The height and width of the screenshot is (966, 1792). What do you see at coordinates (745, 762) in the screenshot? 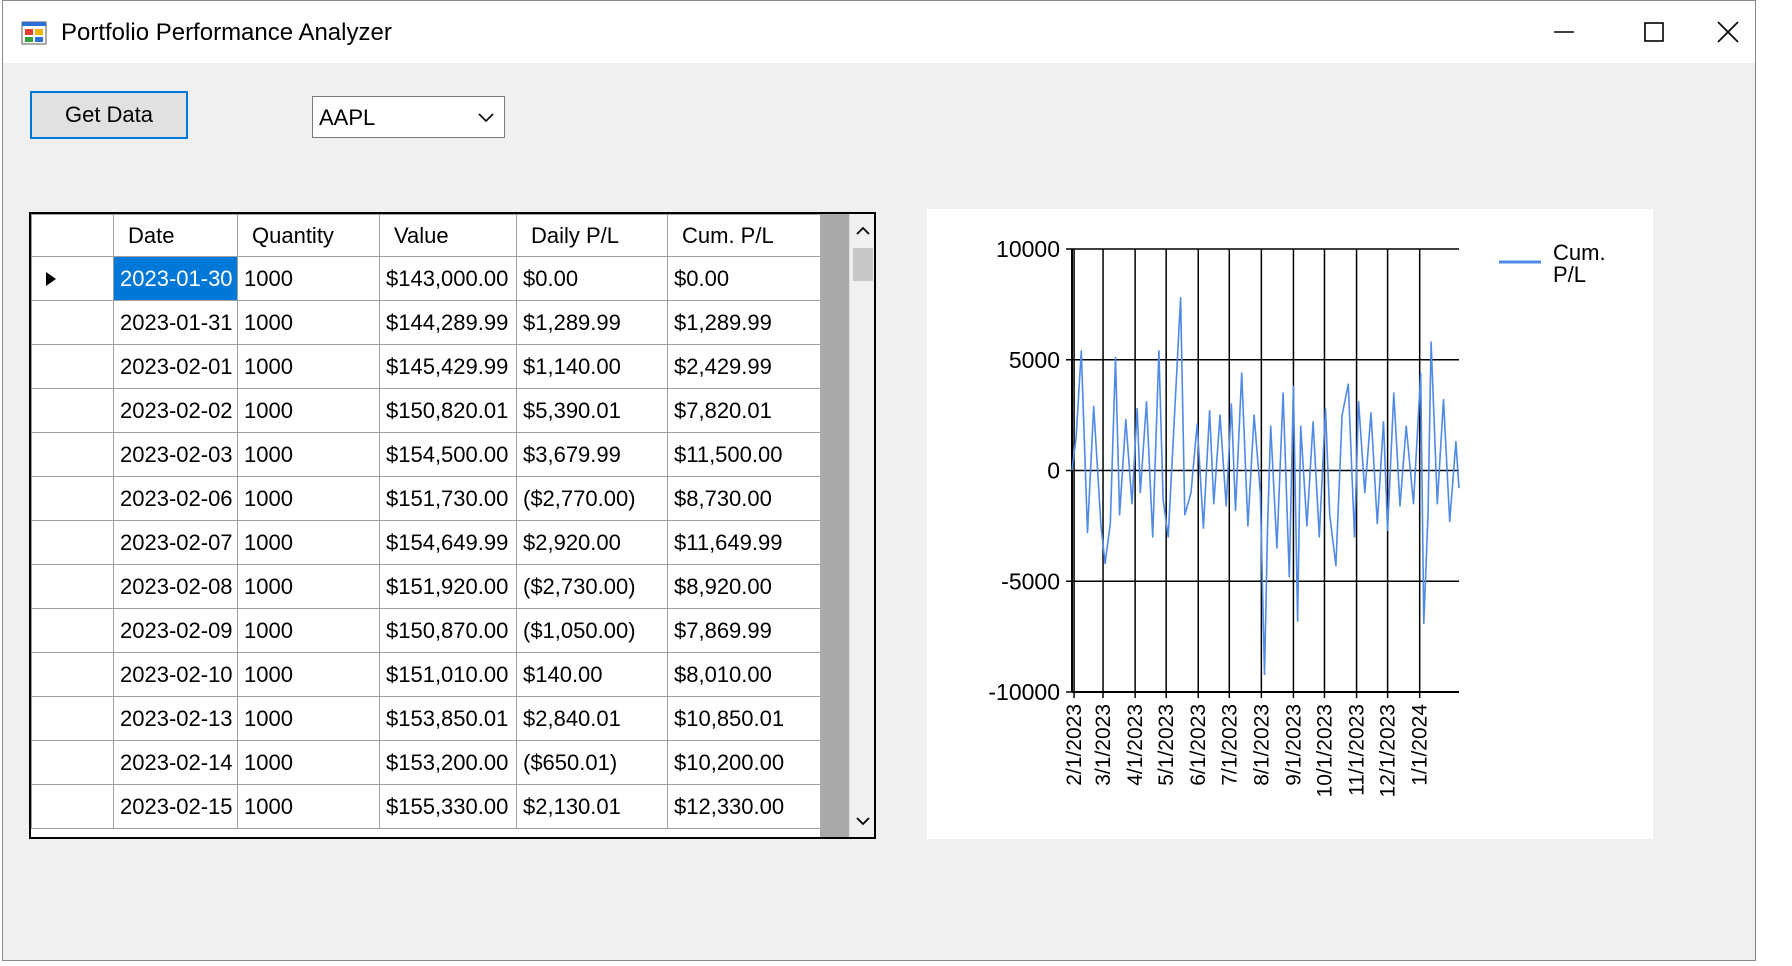
I see `cell-cum-pl: $10,200.00` at bounding box center [745, 762].